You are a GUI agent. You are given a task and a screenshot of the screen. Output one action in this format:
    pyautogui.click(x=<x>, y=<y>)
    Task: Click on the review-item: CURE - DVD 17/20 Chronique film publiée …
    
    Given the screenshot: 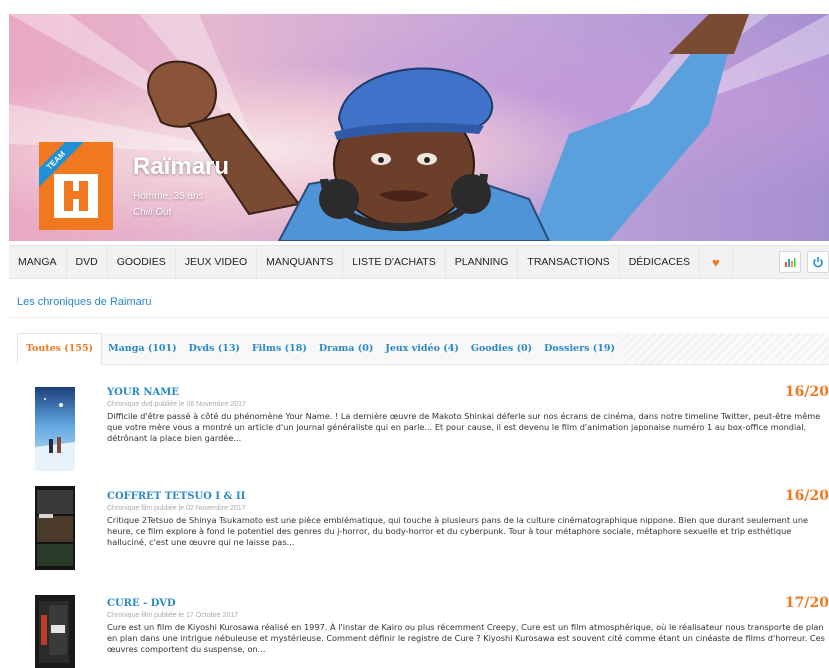 What is the action you would take?
    pyautogui.click(x=423, y=631)
    